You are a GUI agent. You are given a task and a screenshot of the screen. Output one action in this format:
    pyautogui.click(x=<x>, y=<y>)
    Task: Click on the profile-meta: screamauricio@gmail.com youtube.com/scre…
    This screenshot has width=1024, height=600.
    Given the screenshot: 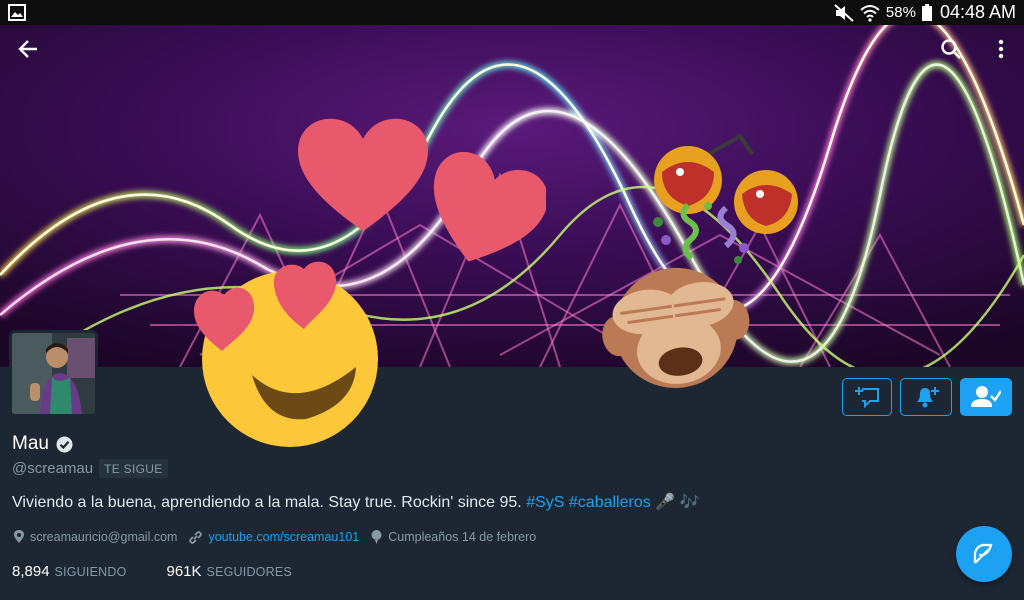 What is the action you would take?
    pyautogui.click(x=281, y=537)
    